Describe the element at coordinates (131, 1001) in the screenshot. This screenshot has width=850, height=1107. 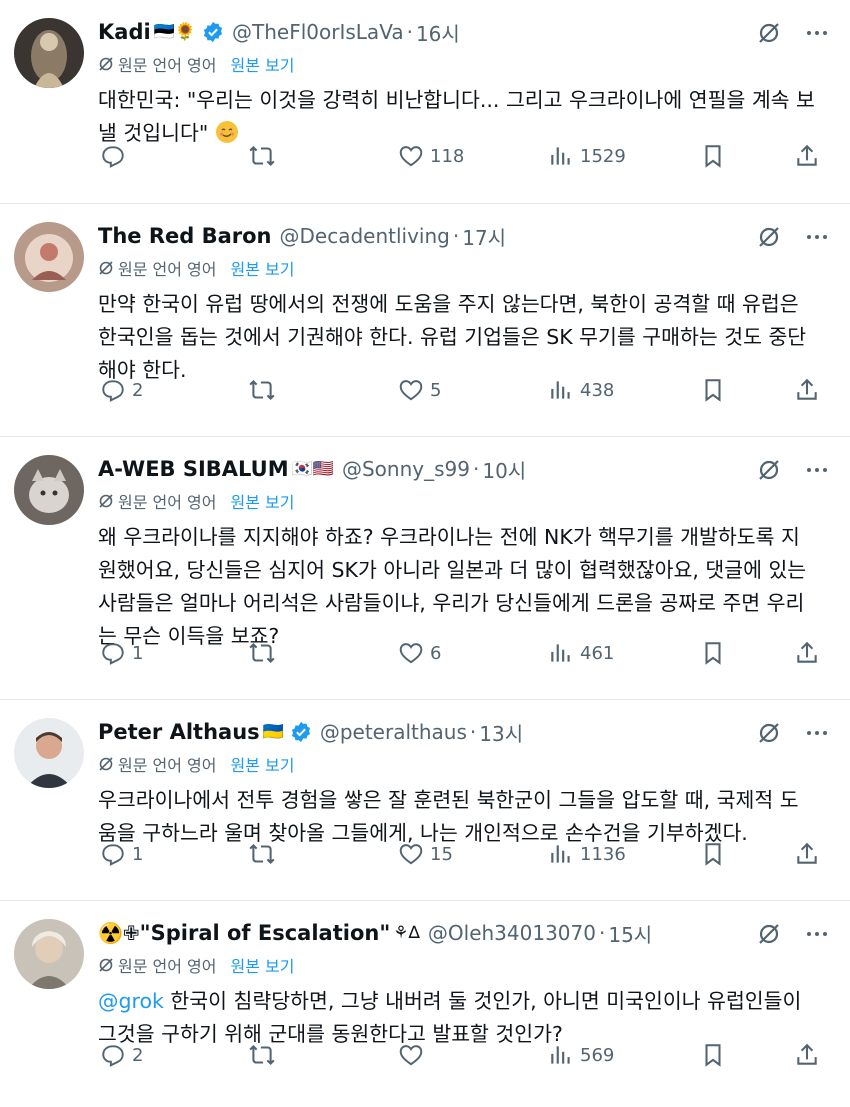
I see `mention-link: @grok` at that location.